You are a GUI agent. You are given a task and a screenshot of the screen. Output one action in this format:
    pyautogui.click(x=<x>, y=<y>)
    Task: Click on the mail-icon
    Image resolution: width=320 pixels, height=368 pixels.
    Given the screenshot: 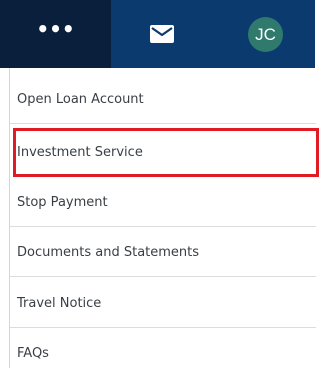 What is the action you would take?
    pyautogui.click(x=162, y=34)
    